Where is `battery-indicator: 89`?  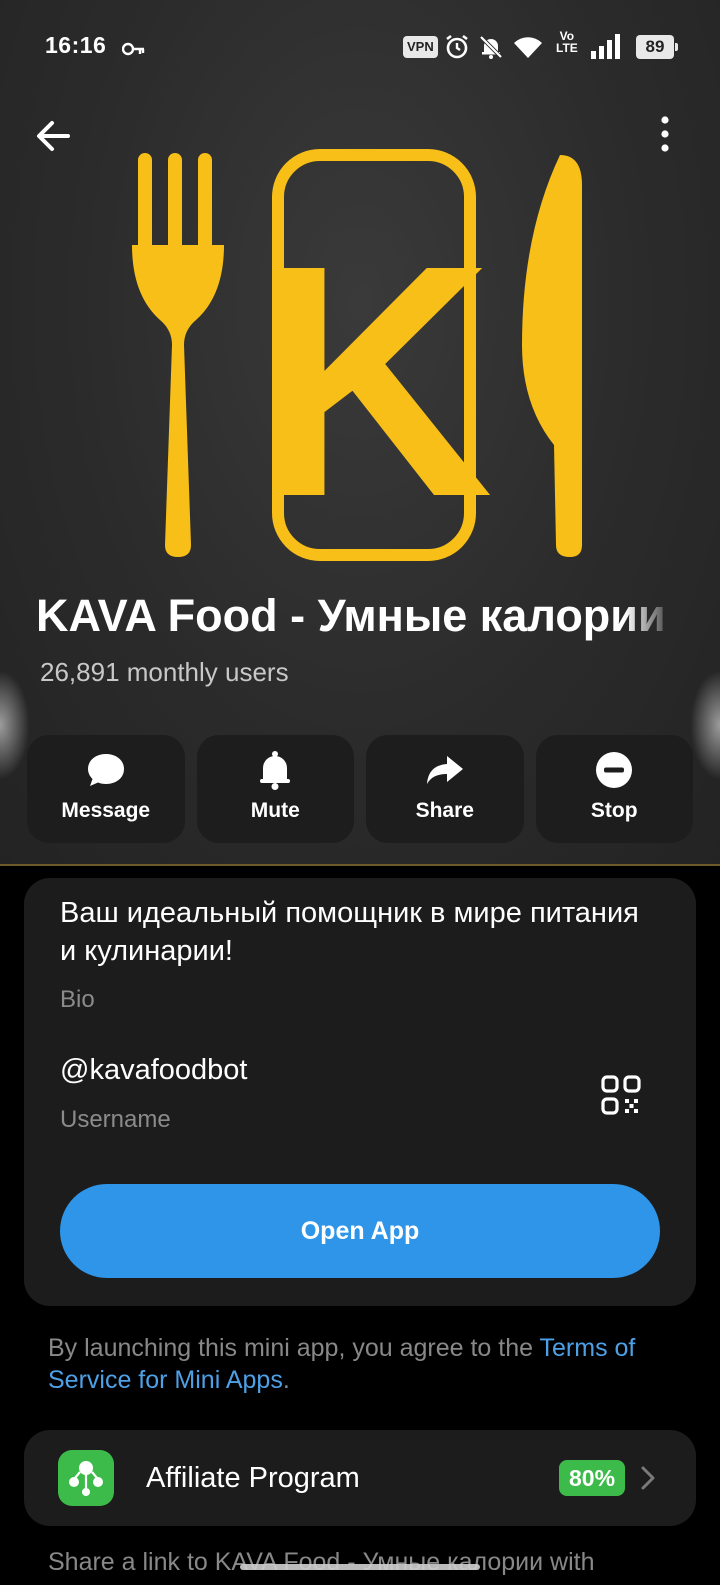 battery-indicator: 89 is located at coordinates (657, 47).